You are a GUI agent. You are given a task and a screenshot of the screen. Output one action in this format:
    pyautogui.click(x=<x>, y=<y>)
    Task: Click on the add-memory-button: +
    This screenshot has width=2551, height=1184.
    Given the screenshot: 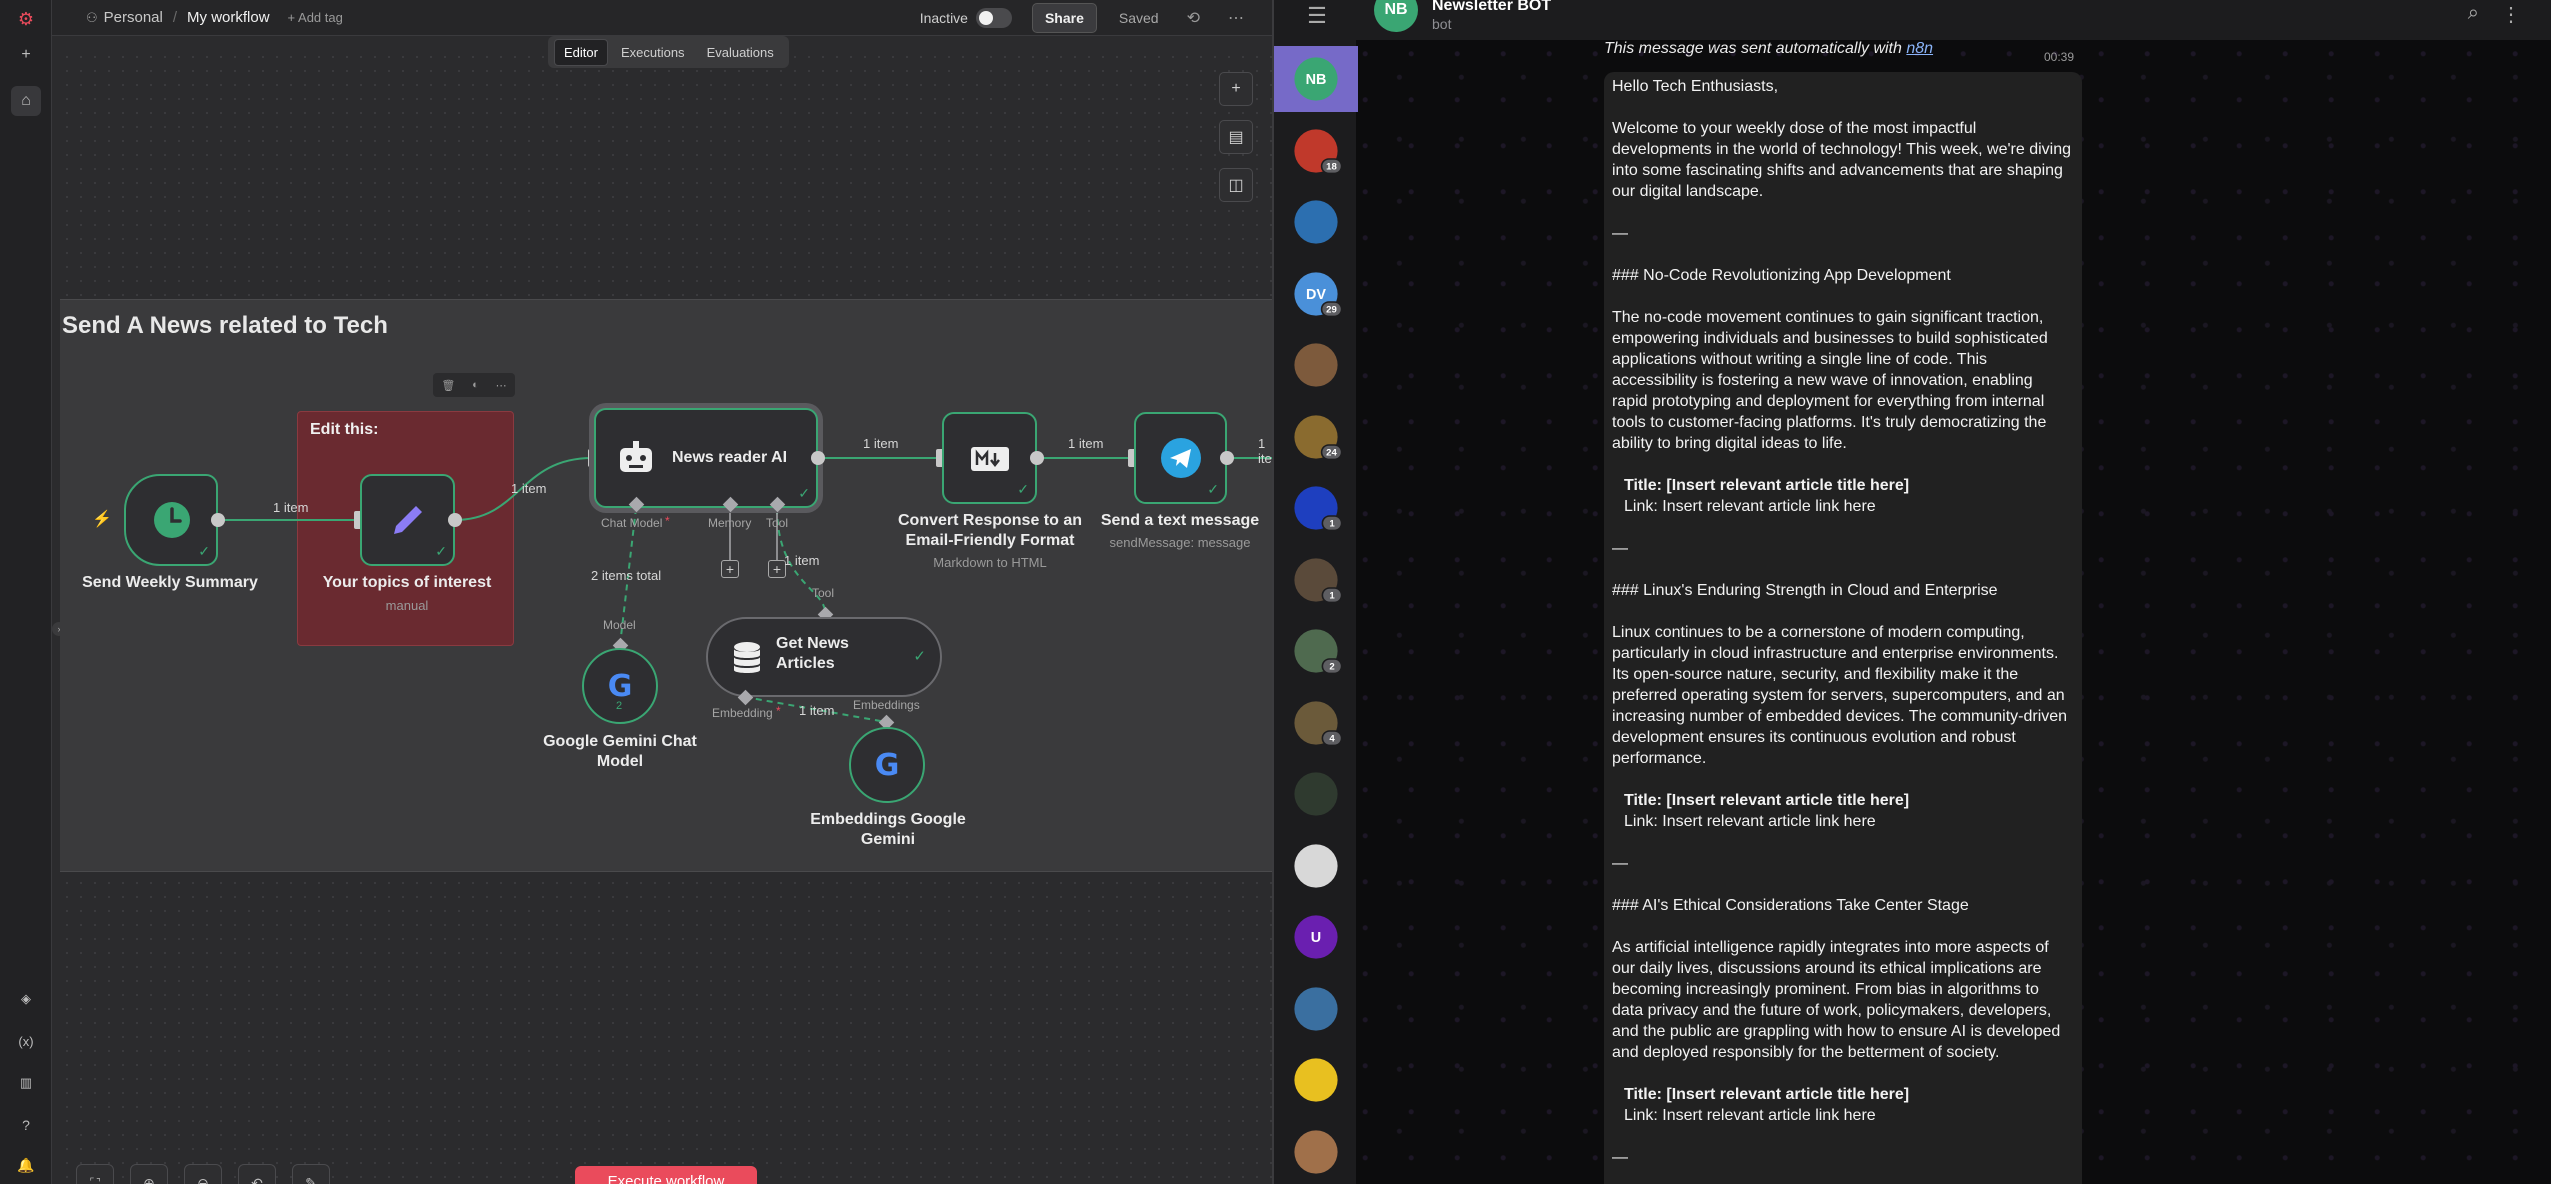 What is the action you would take?
    pyautogui.click(x=730, y=569)
    